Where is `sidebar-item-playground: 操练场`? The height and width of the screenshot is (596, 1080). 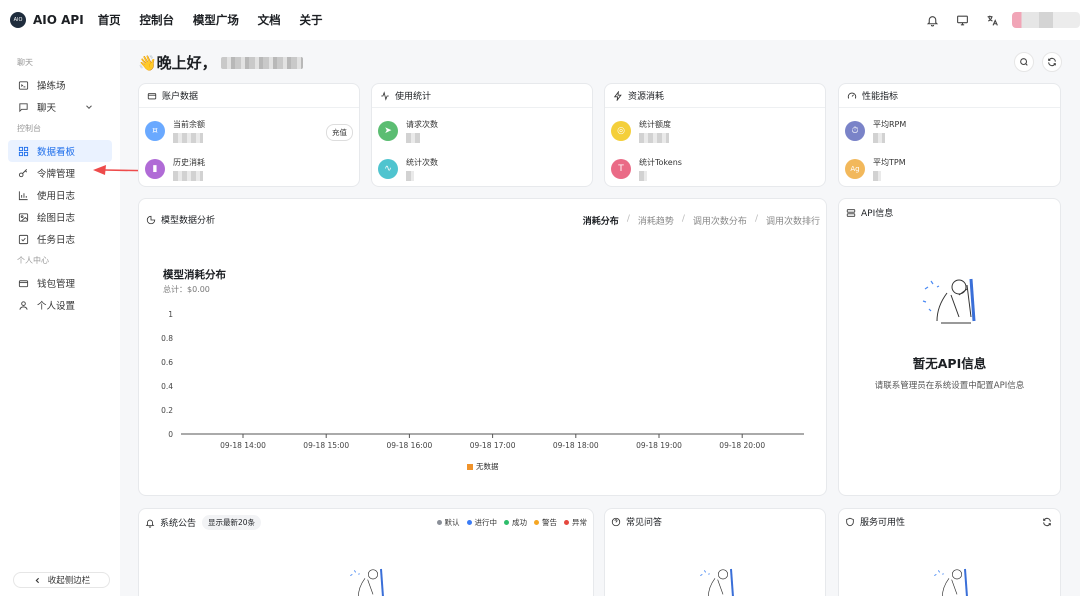 sidebar-item-playground: 操练场 is located at coordinates (60, 85).